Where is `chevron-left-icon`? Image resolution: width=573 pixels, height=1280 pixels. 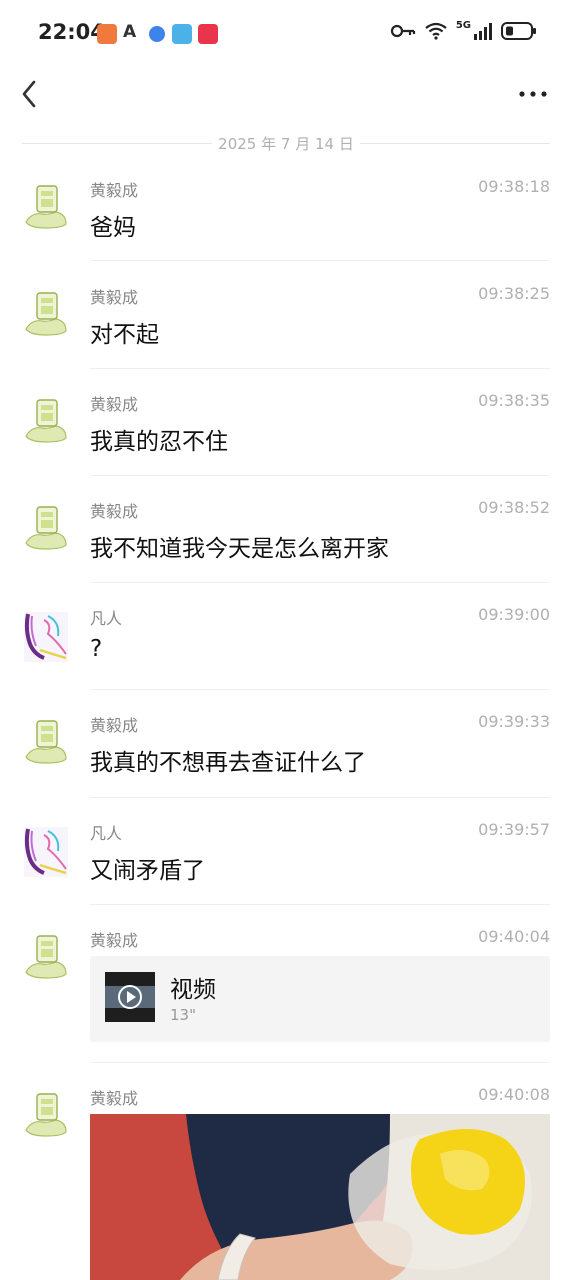
chevron-left-icon is located at coordinates (29, 94).